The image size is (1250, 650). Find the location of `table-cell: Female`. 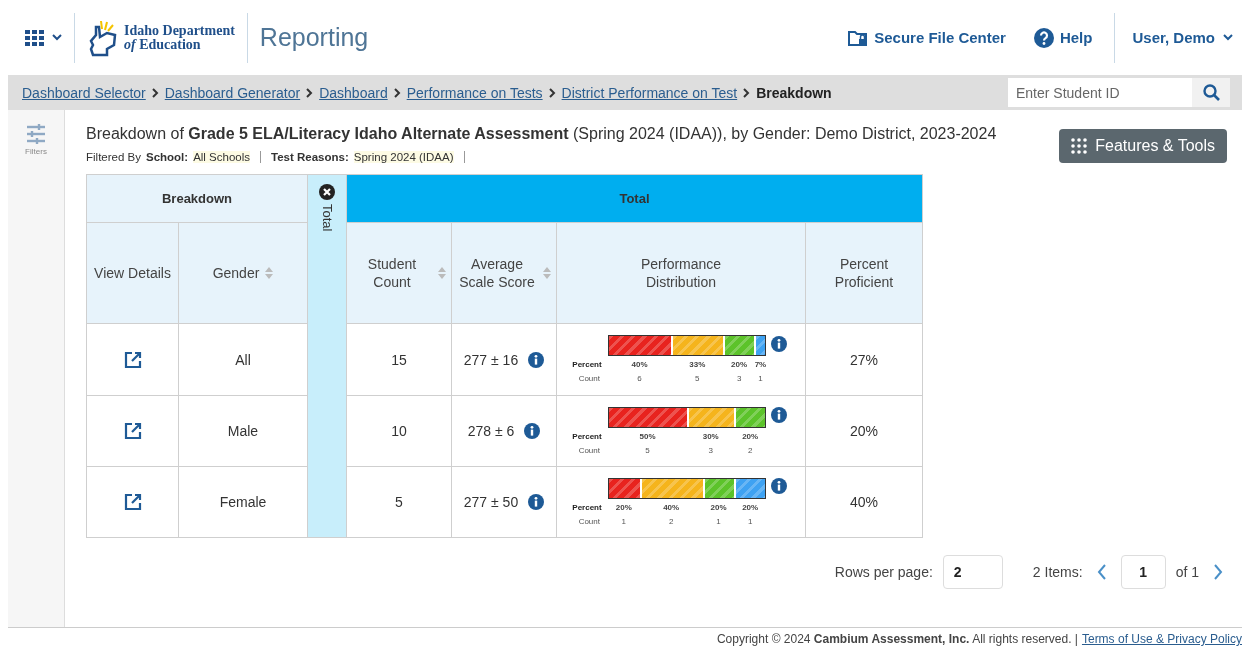

table-cell: Female is located at coordinates (243, 502).